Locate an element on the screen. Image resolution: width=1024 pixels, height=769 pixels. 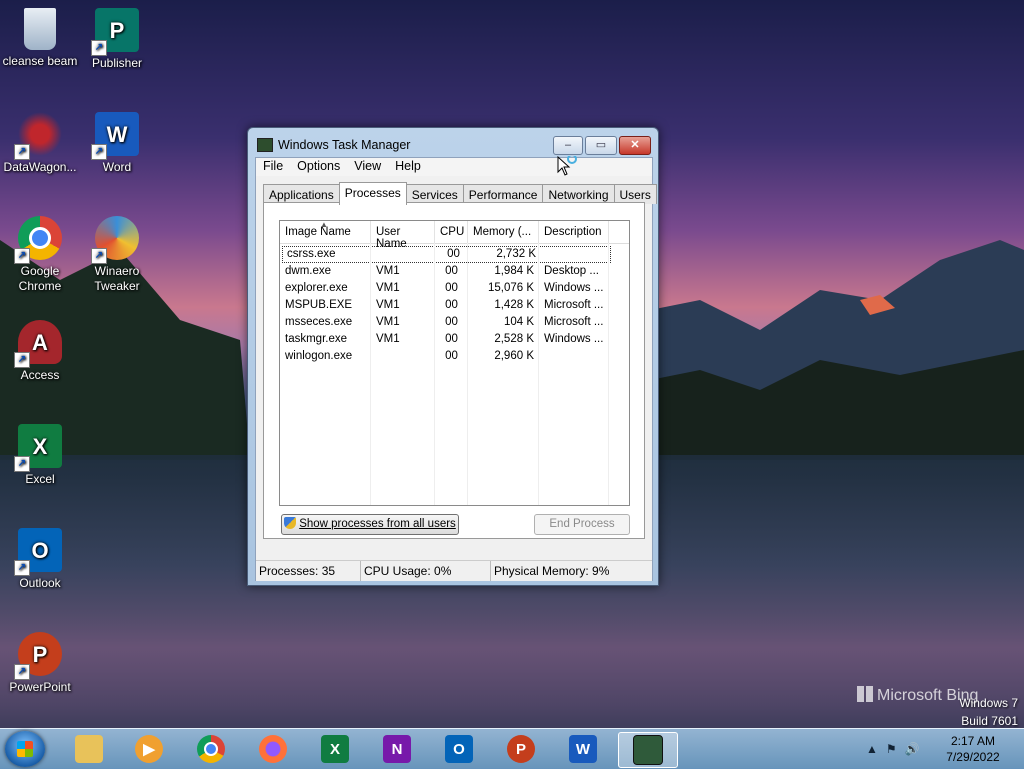
taskbar-word: W is located at coordinates (583, 749).